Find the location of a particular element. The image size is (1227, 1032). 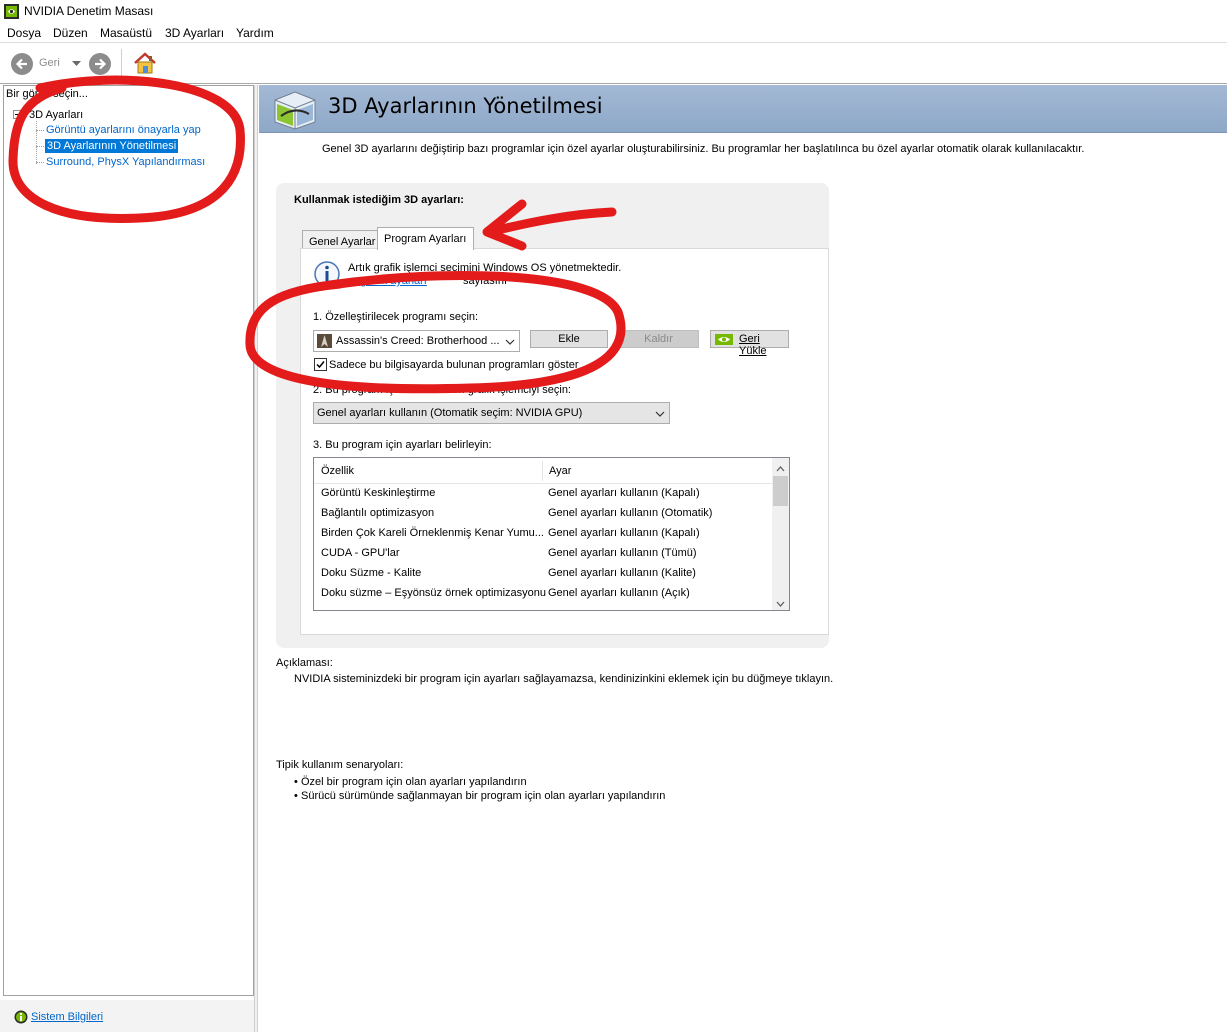

annotation-circle-tree is located at coordinates (126, 149).